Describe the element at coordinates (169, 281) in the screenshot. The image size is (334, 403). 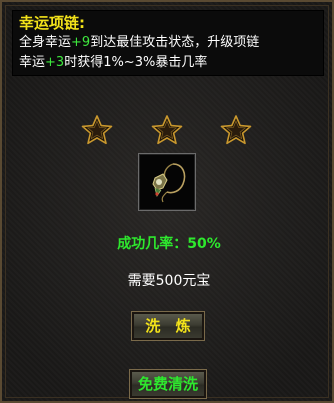
I see `cost-label: 需要500元宝` at that location.